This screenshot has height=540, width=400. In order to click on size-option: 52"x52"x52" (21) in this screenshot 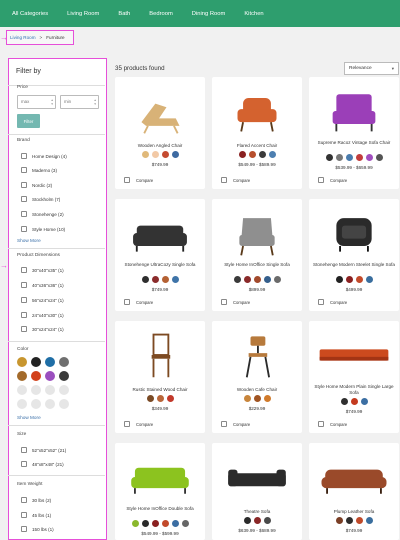, I will do `click(43, 450)`.